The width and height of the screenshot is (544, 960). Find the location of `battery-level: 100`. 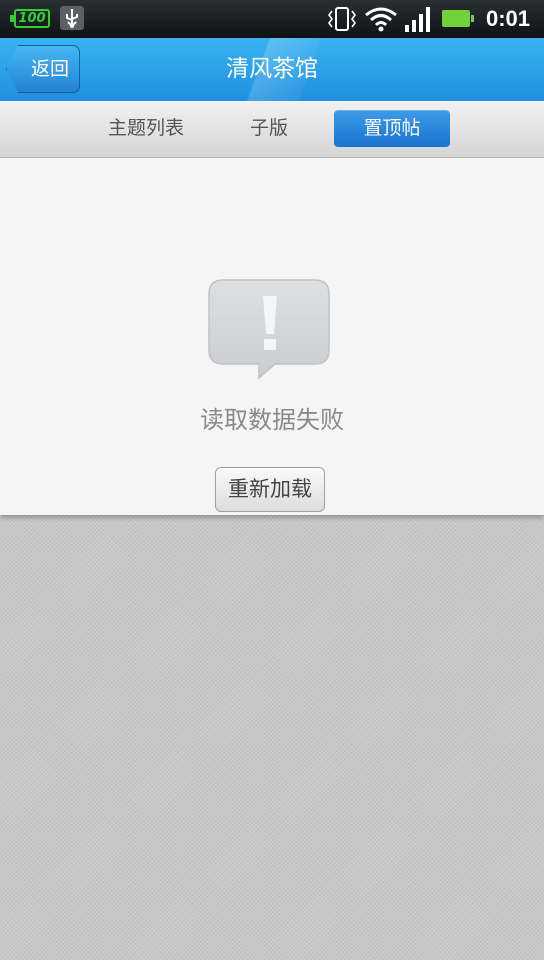

battery-level: 100 is located at coordinates (32, 18).